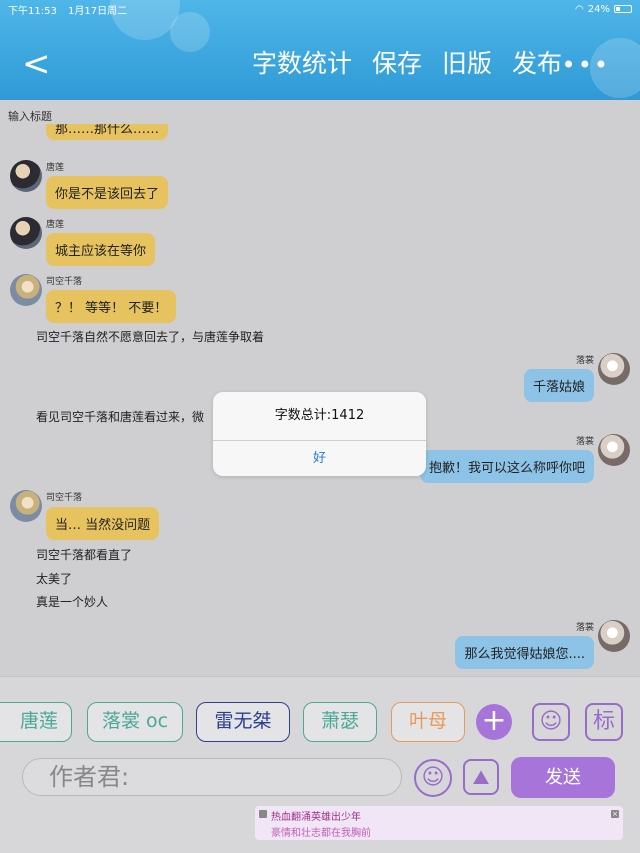 The image size is (640, 853). What do you see at coordinates (428, 722) in the screenshot?
I see `character-chip: 叶母` at bounding box center [428, 722].